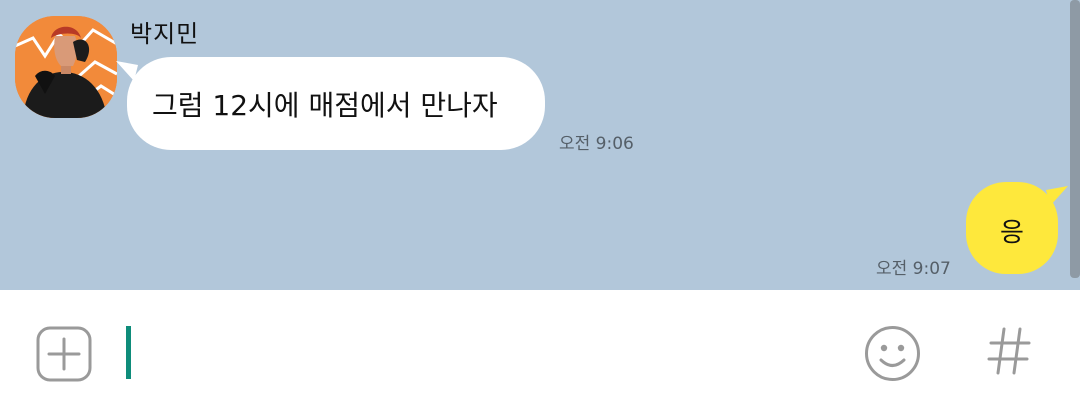  I want to click on hashtag-icon, so click(1009, 351).